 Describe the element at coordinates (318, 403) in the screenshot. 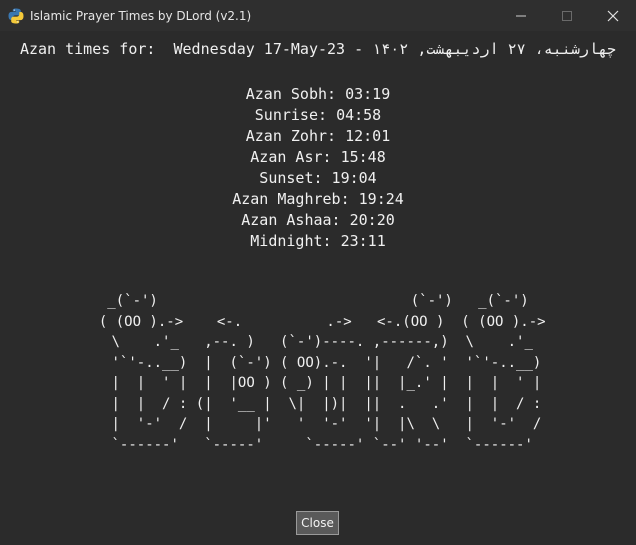

I see `ascii-line: | | / : (| '__ | \| |)| || . .' | | / :` at that location.